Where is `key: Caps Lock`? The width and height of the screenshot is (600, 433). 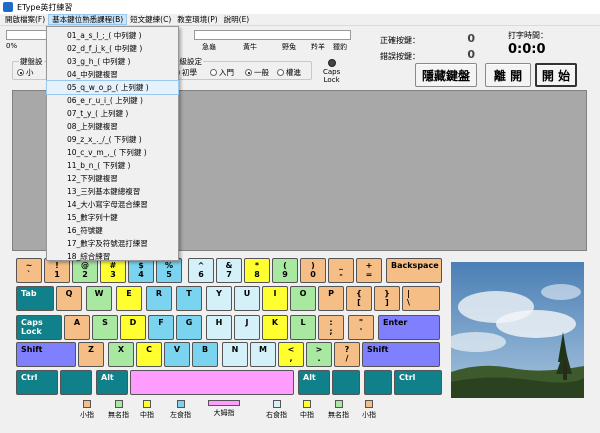
key: Caps Lock is located at coordinates (39, 327).